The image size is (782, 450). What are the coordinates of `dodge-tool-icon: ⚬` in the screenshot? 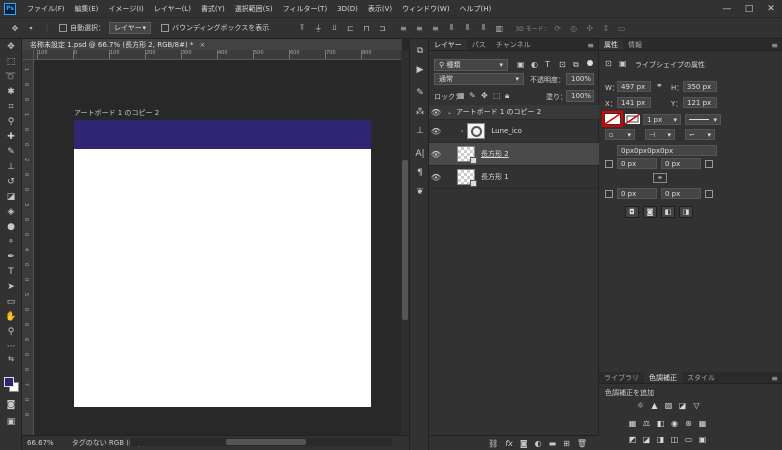 It's located at (11, 241).